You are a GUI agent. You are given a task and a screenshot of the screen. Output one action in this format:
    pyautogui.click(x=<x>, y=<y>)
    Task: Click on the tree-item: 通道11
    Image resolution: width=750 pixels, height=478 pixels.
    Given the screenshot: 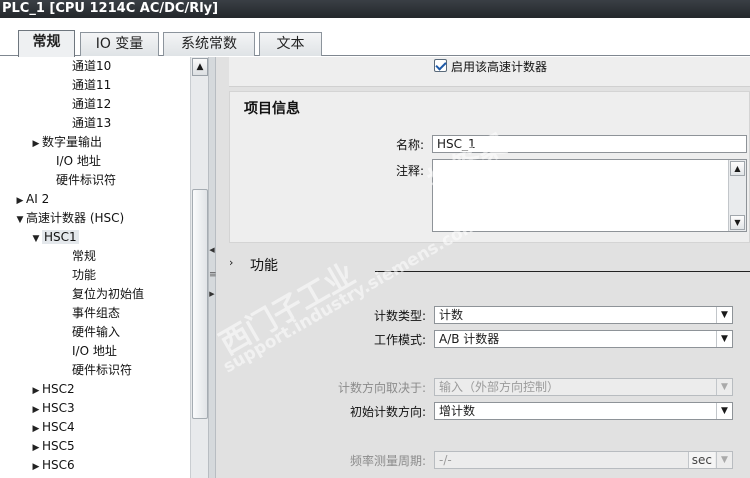 What is the action you would take?
    pyautogui.click(x=85, y=85)
    